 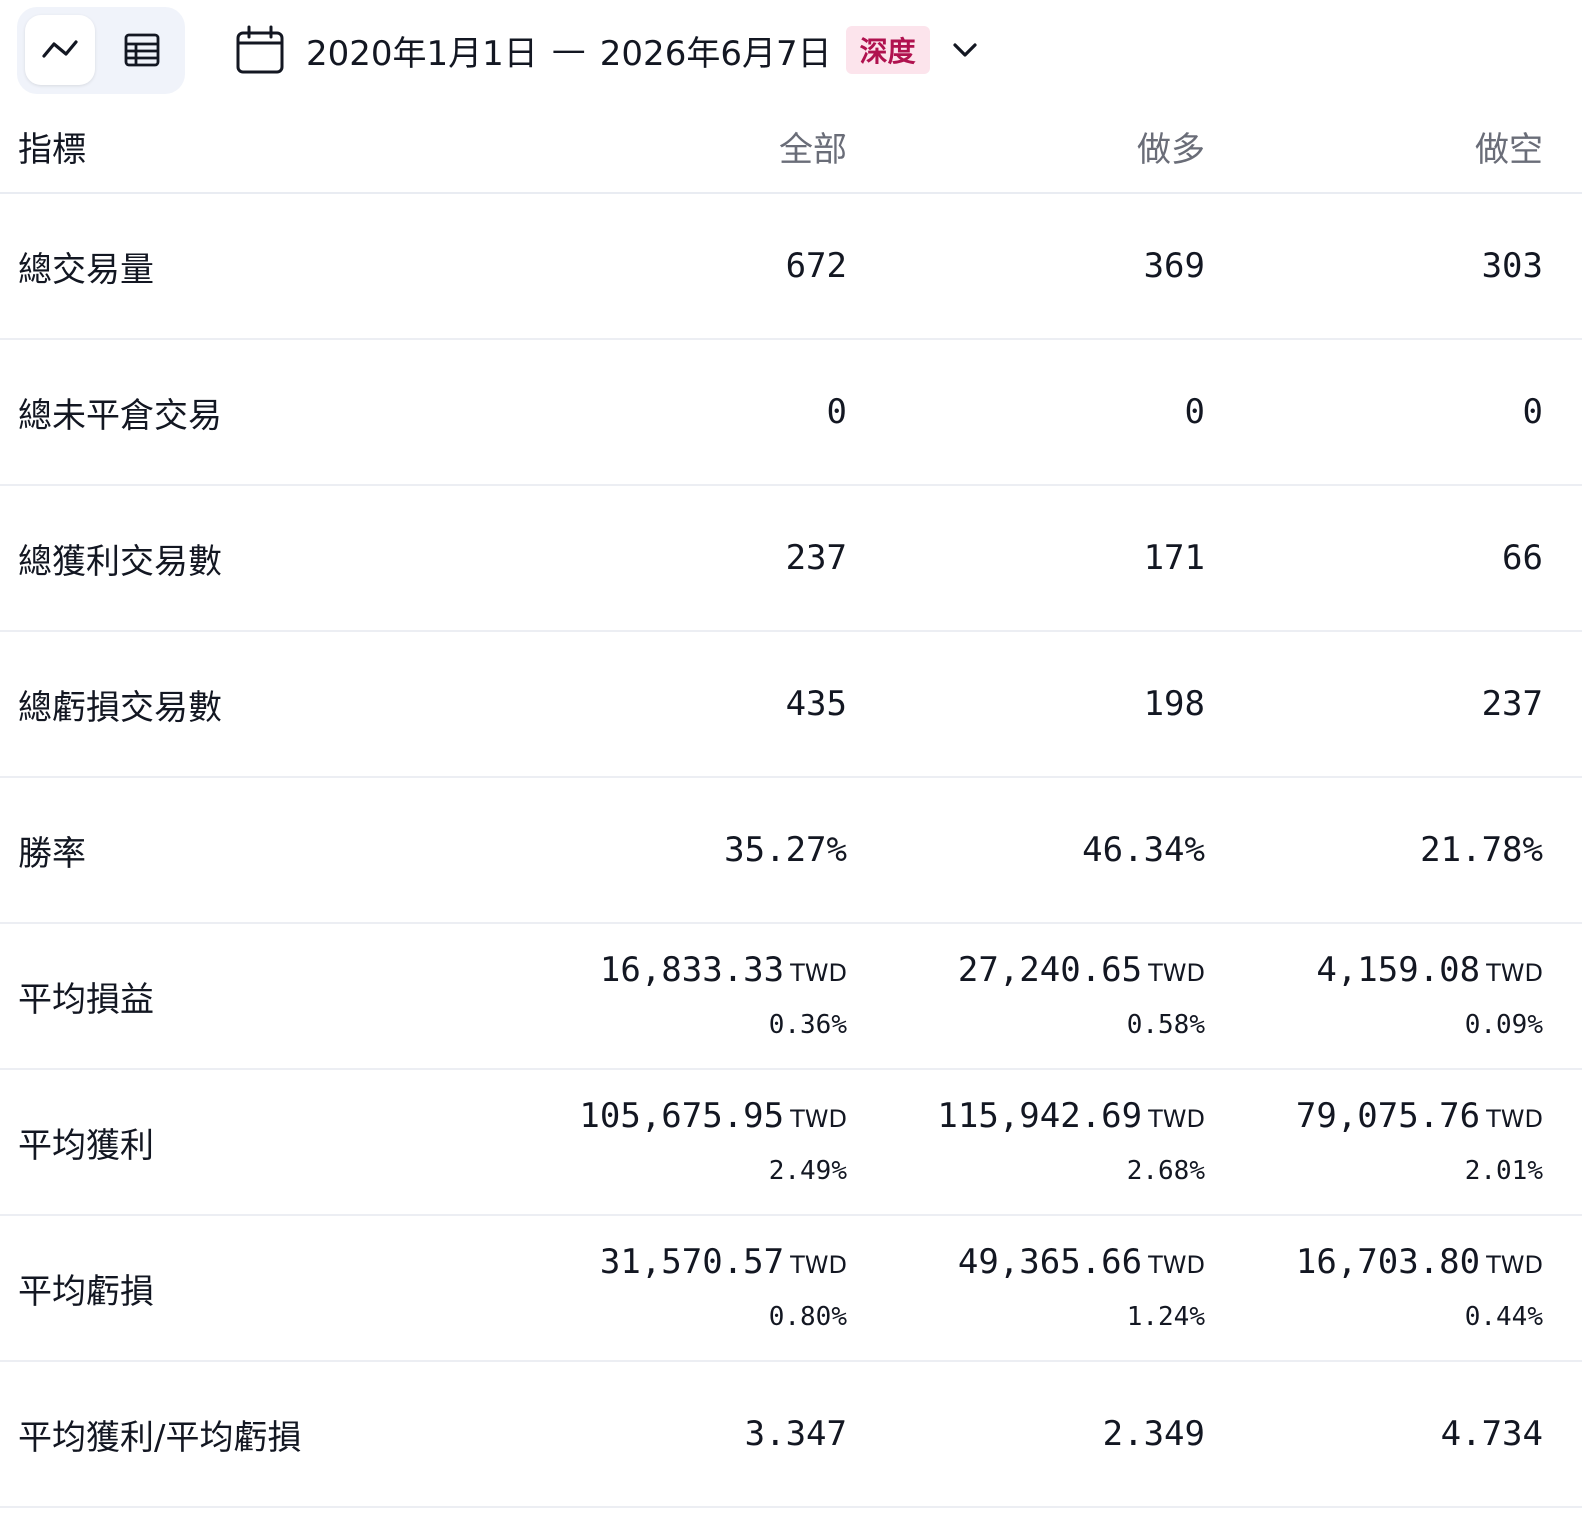 I want to click on metric-name: 平均損益, so click(x=86, y=999).